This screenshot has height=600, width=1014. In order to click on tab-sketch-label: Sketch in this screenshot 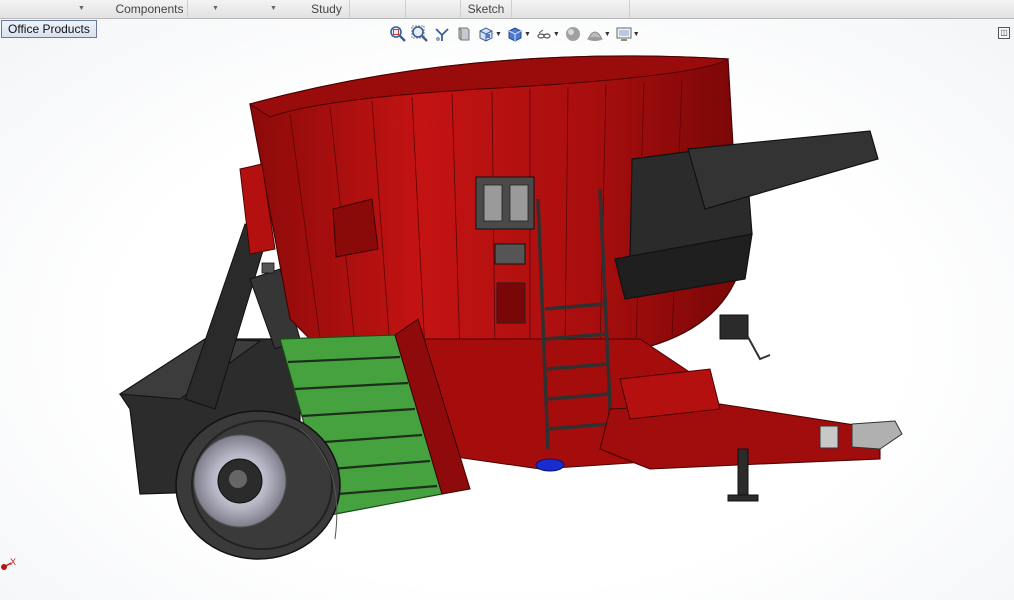, I will do `click(486, 9)`.